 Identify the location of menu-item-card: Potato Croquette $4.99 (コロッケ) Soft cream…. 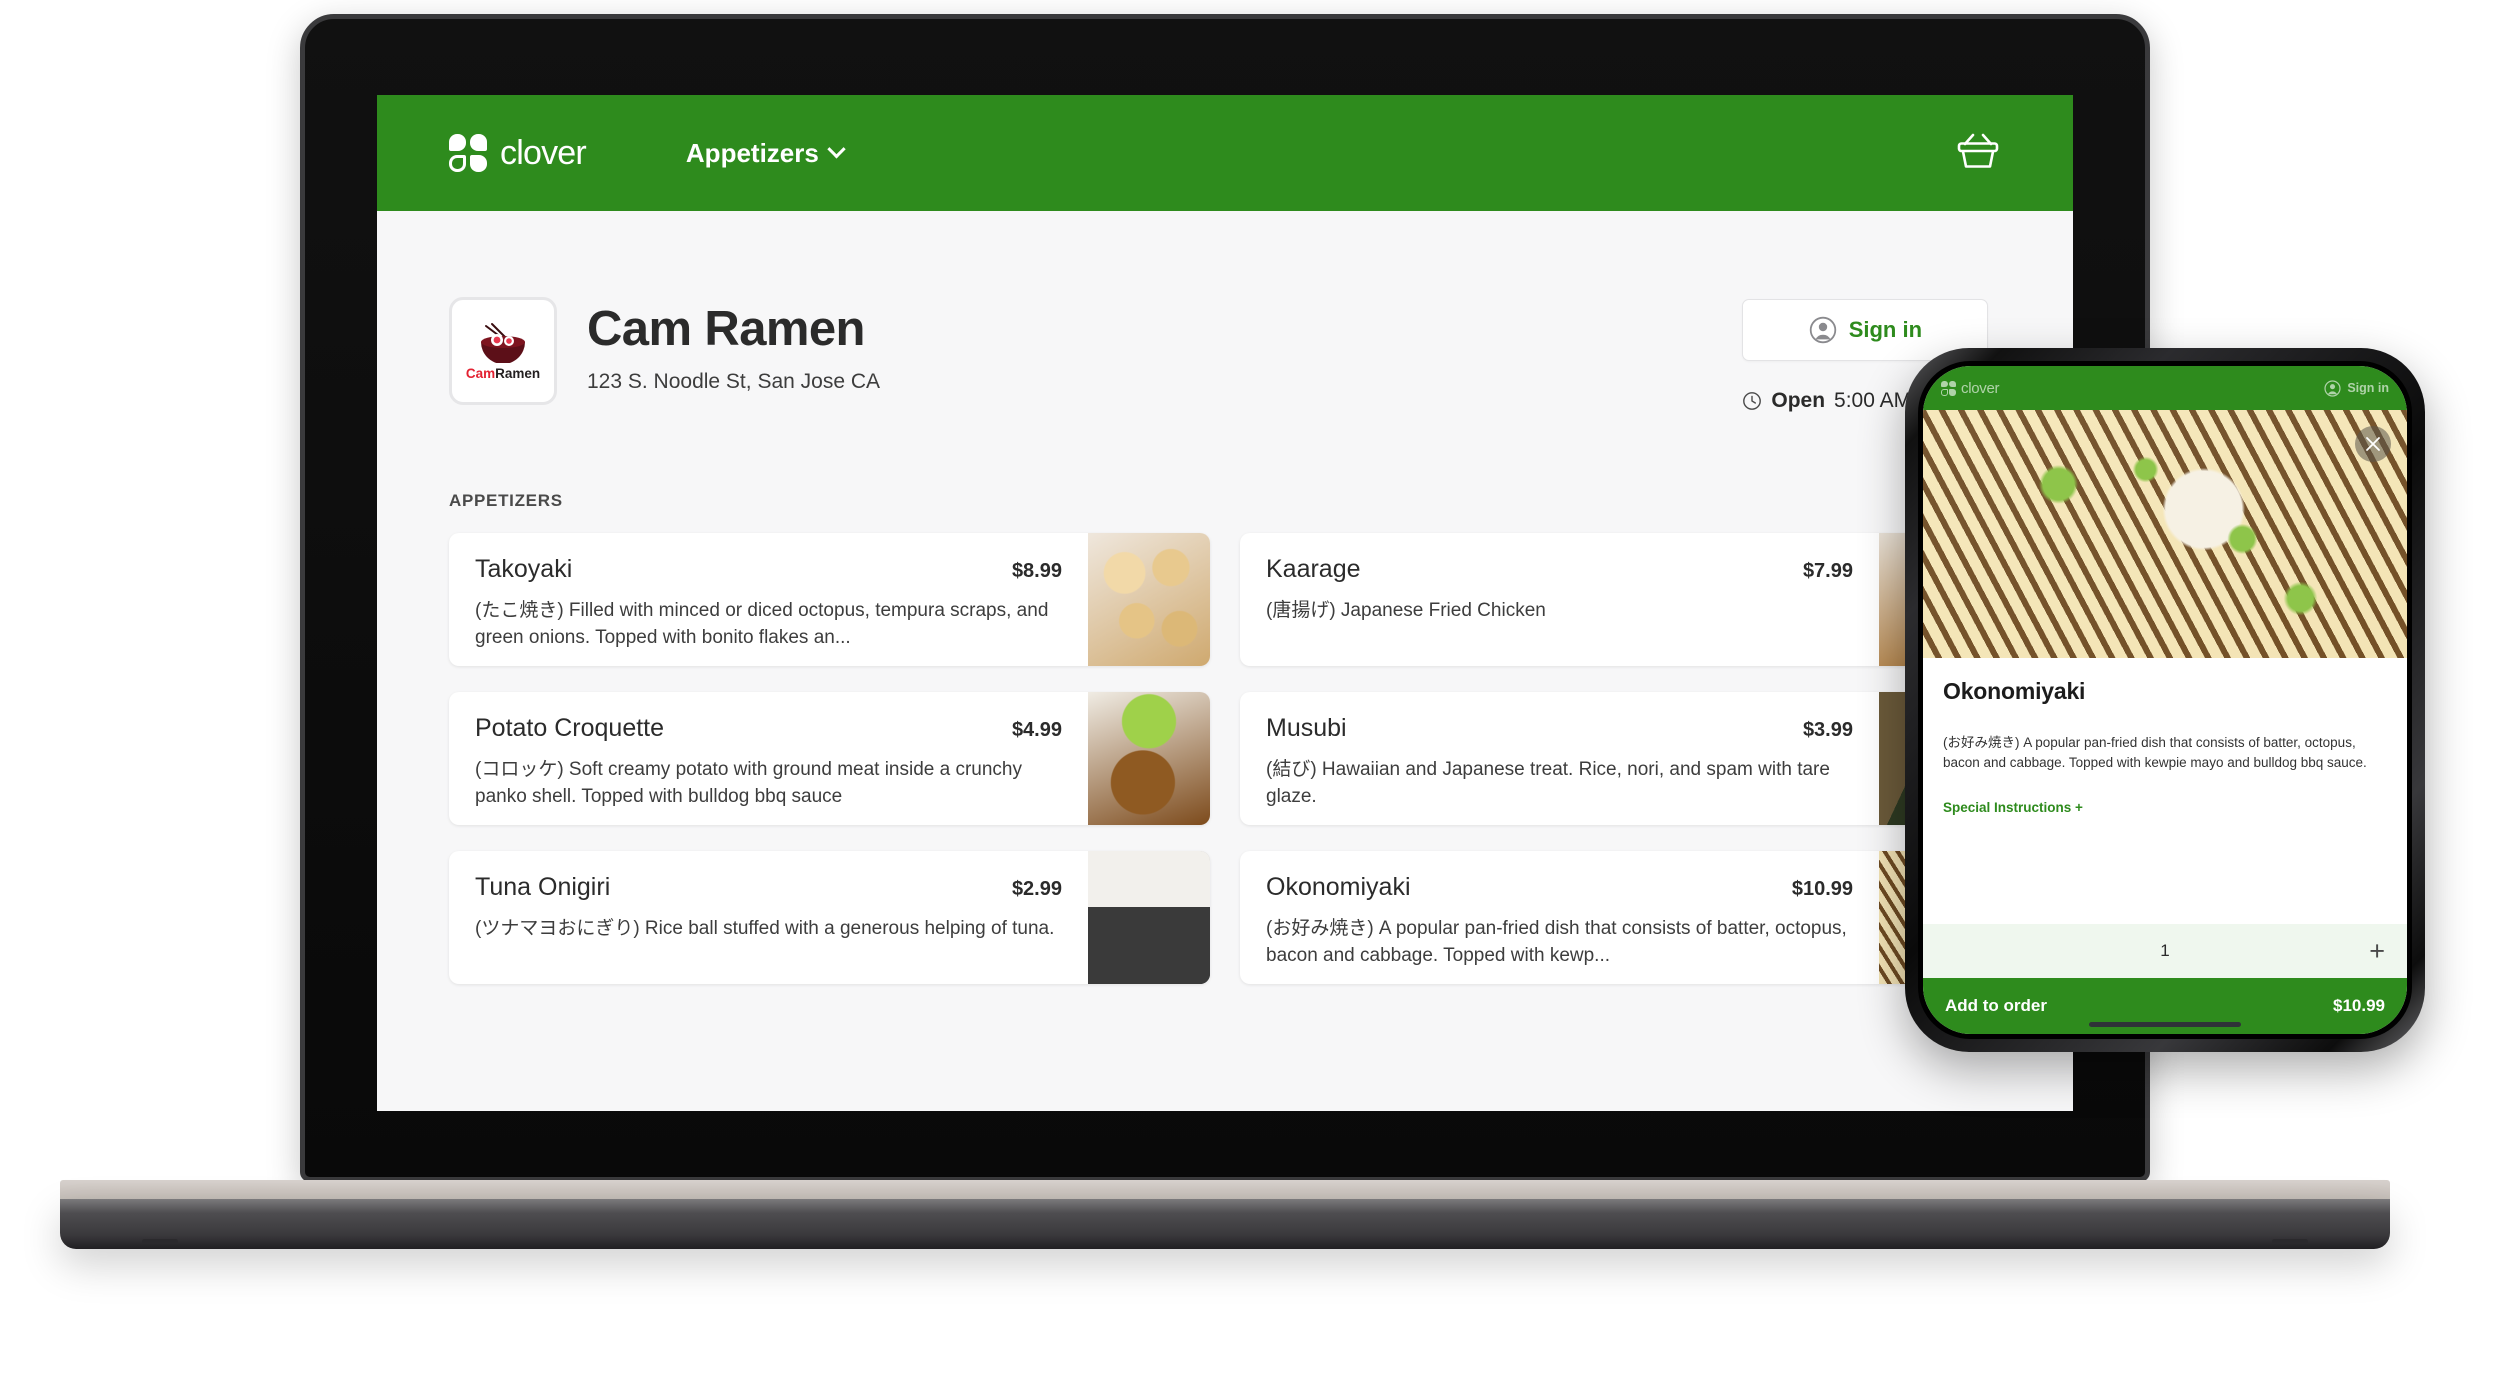
(829, 758).